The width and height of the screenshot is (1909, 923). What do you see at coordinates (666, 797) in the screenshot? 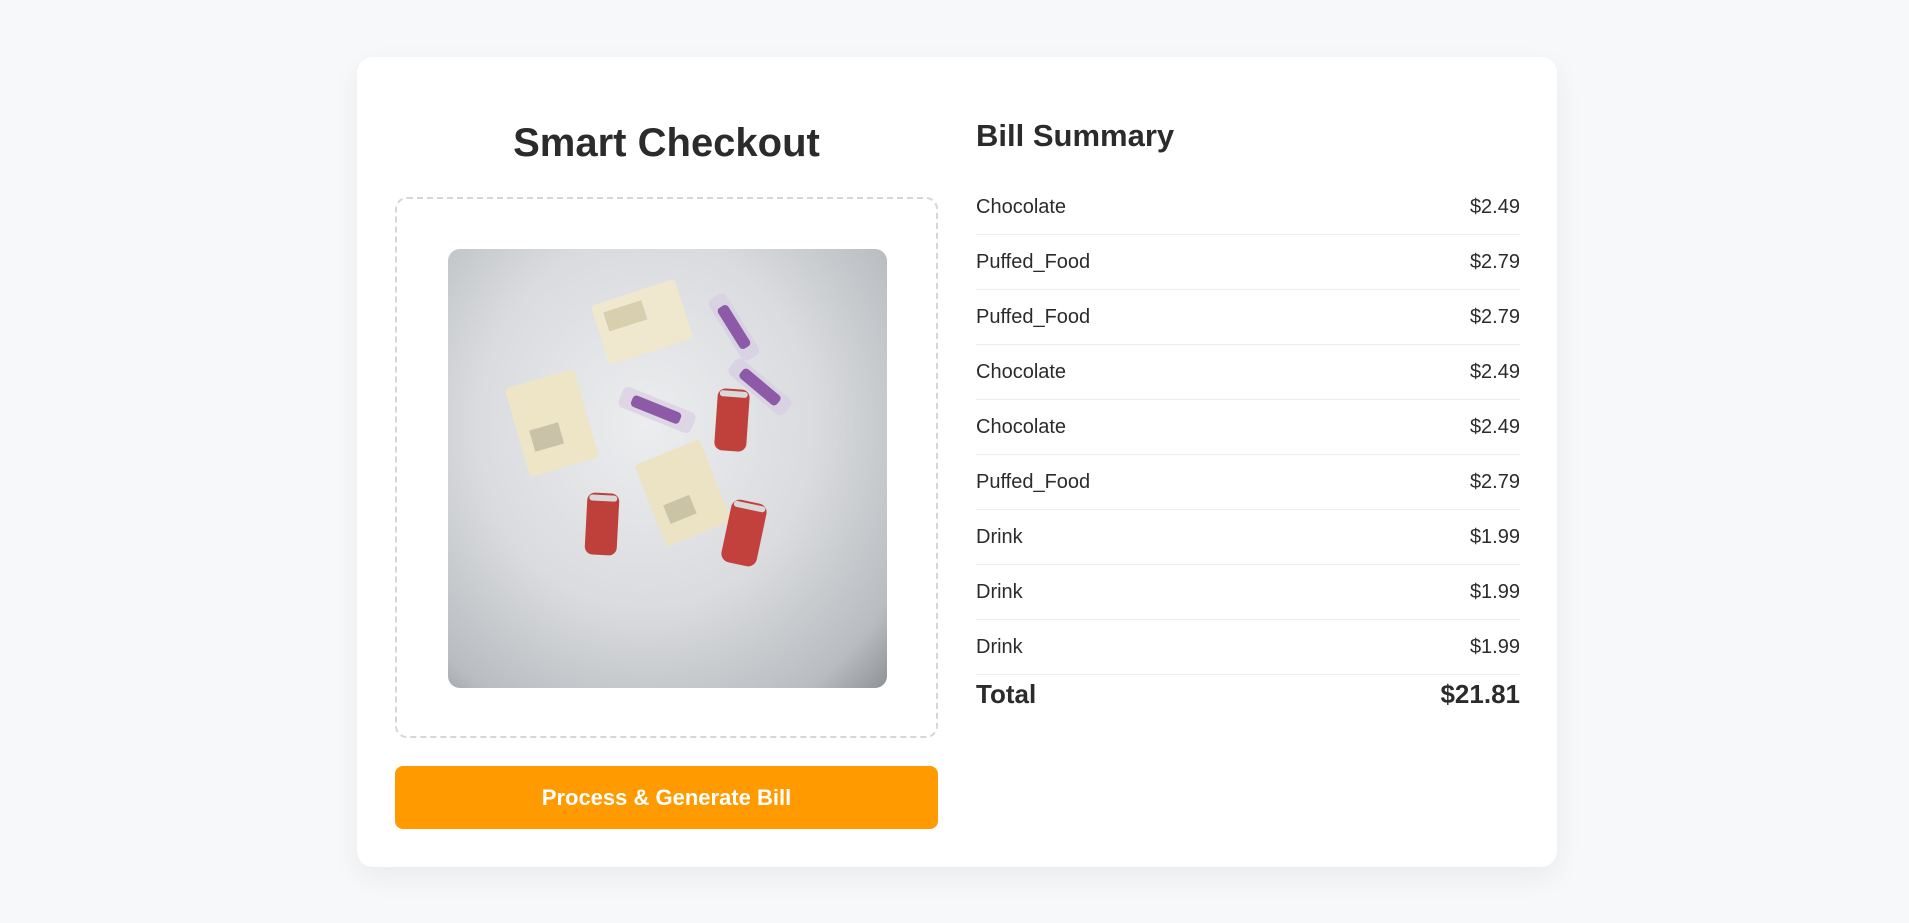
I see `process-generate-bill-button: Process & Generate Bill` at bounding box center [666, 797].